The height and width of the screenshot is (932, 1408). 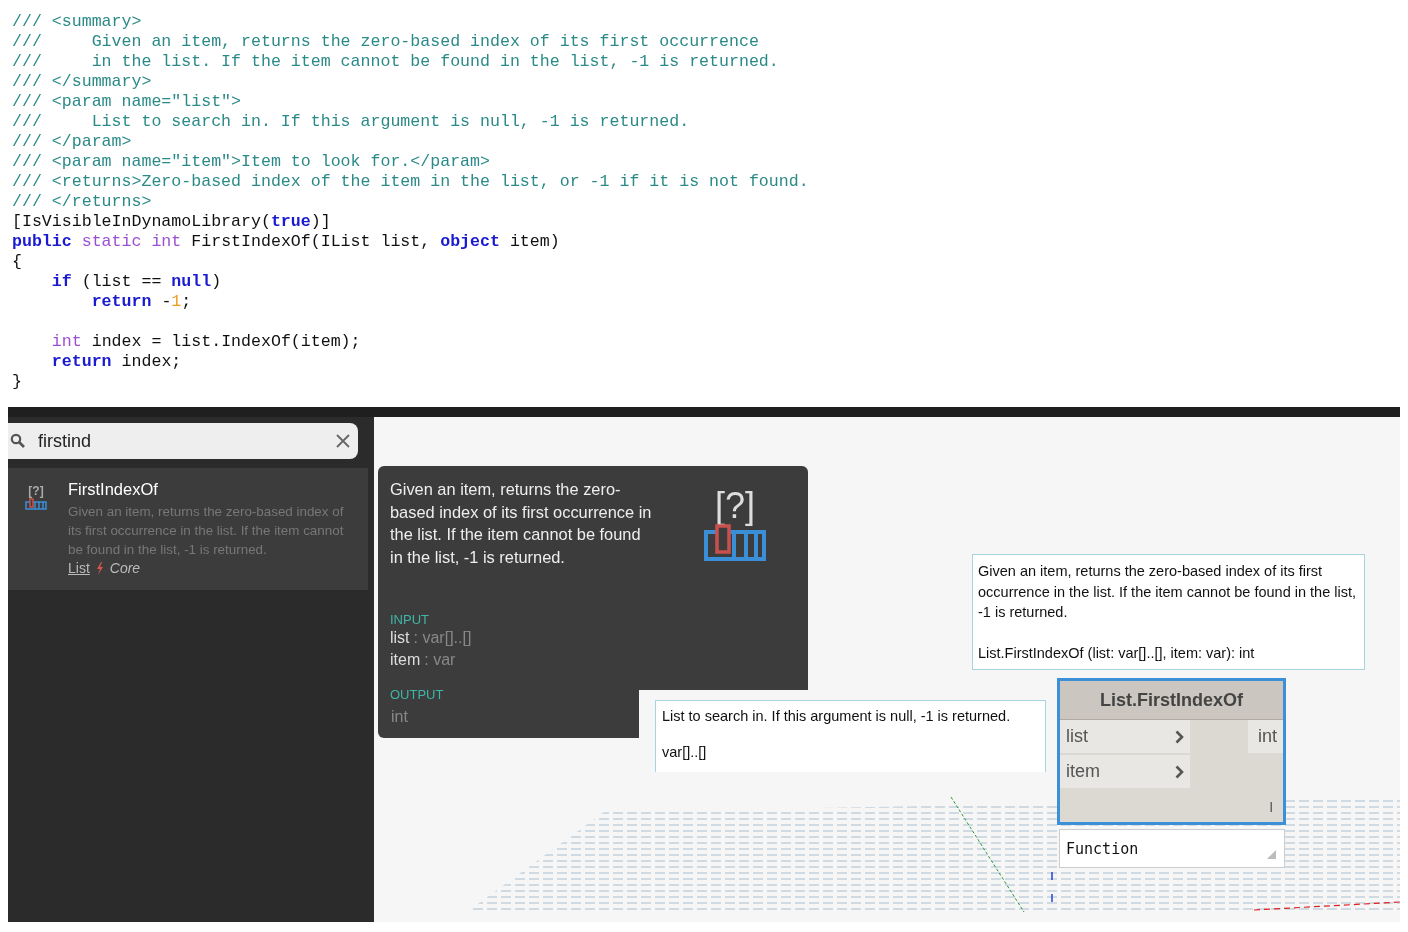 What do you see at coordinates (18, 441) in the screenshot?
I see `search-icon` at bounding box center [18, 441].